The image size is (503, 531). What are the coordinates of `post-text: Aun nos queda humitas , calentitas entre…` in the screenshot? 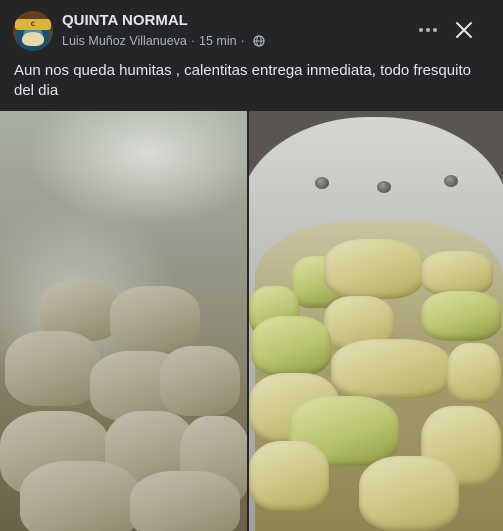 It's located at (242, 80).